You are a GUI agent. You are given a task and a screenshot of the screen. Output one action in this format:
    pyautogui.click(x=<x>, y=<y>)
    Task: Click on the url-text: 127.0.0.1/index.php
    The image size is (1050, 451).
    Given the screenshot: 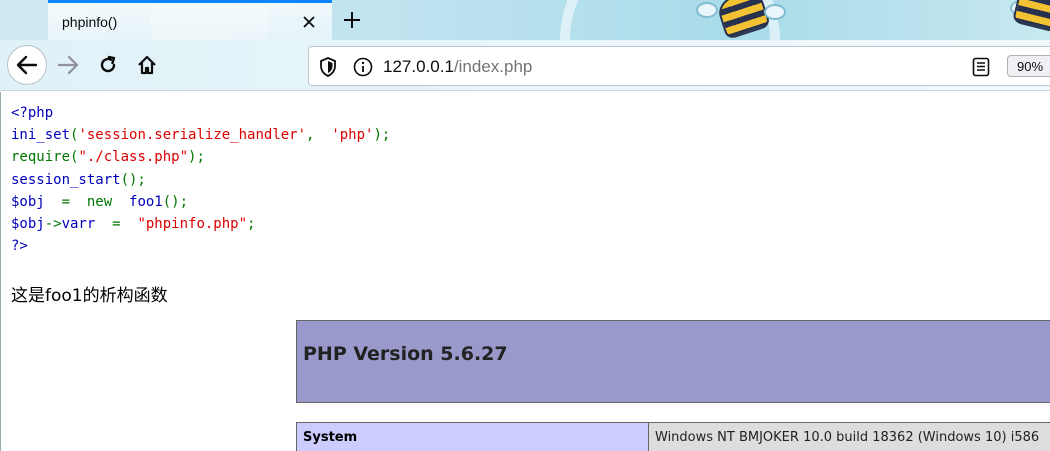 What is the action you would take?
    pyautogui.click(x=457, y=67)
    